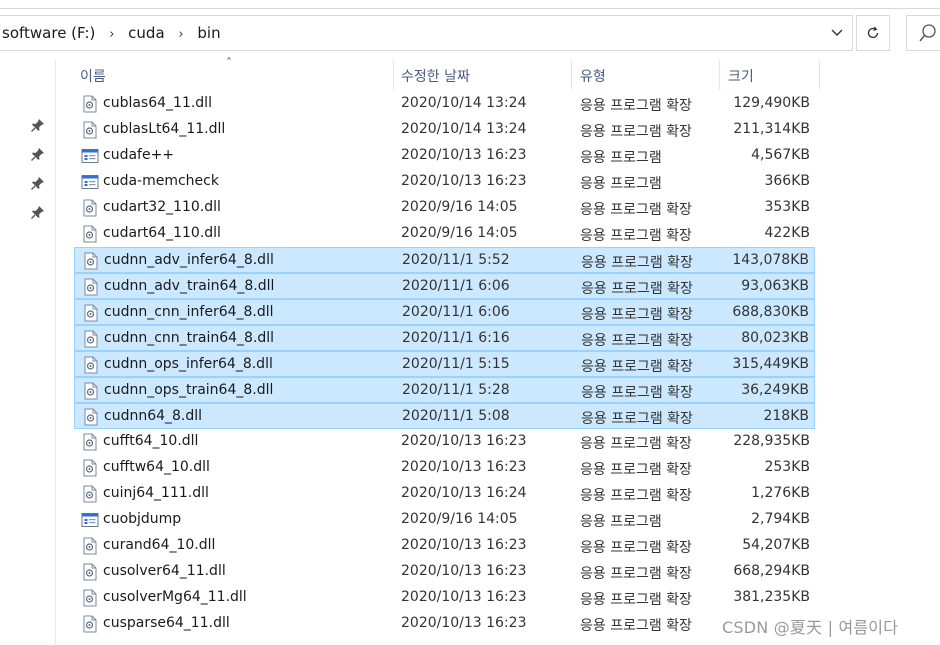  What do you see at coordinates (93, 77) in the screenshot?
I see `column-header-name-label: 이름` at bounding box center [93, 77].